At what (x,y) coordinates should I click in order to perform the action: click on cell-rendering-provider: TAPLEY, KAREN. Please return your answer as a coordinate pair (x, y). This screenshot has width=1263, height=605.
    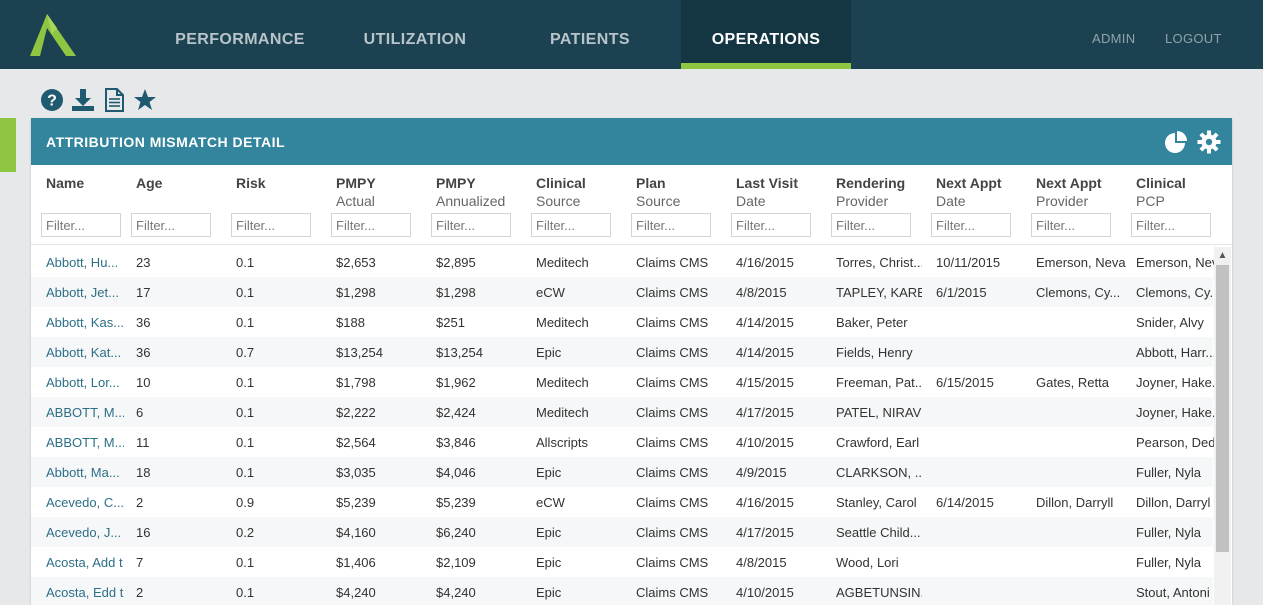
    Looking at the image, I should click on (879, 292).